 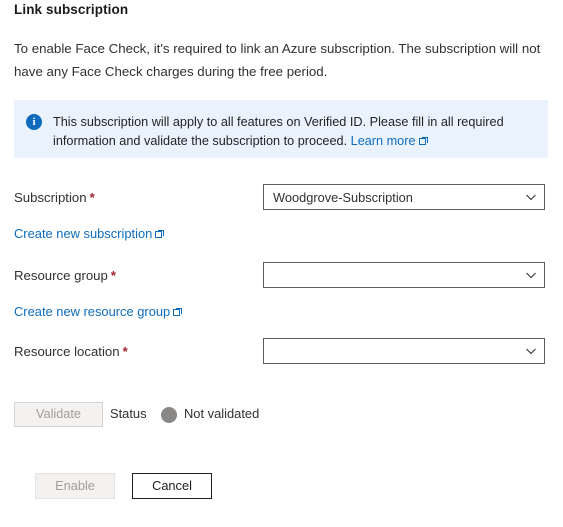 I want to click on create-new-subscription-label: Create new subscription, so click(x=83, y=233).